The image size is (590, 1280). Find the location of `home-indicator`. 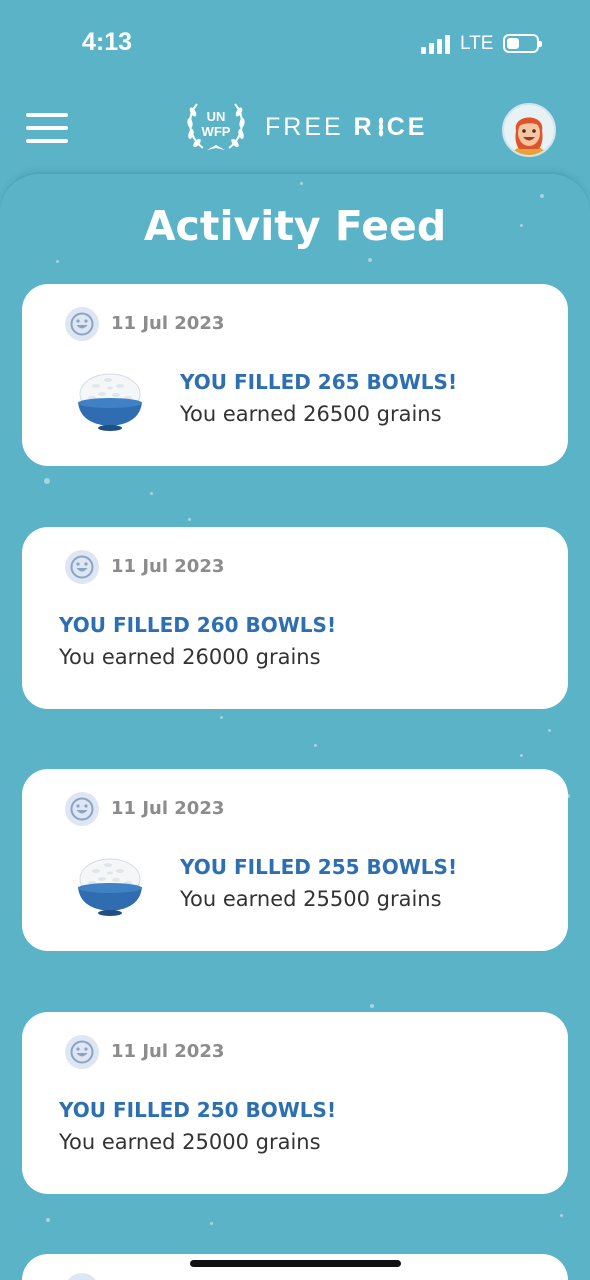

home-indicator is located at coordinates (295, 1263).